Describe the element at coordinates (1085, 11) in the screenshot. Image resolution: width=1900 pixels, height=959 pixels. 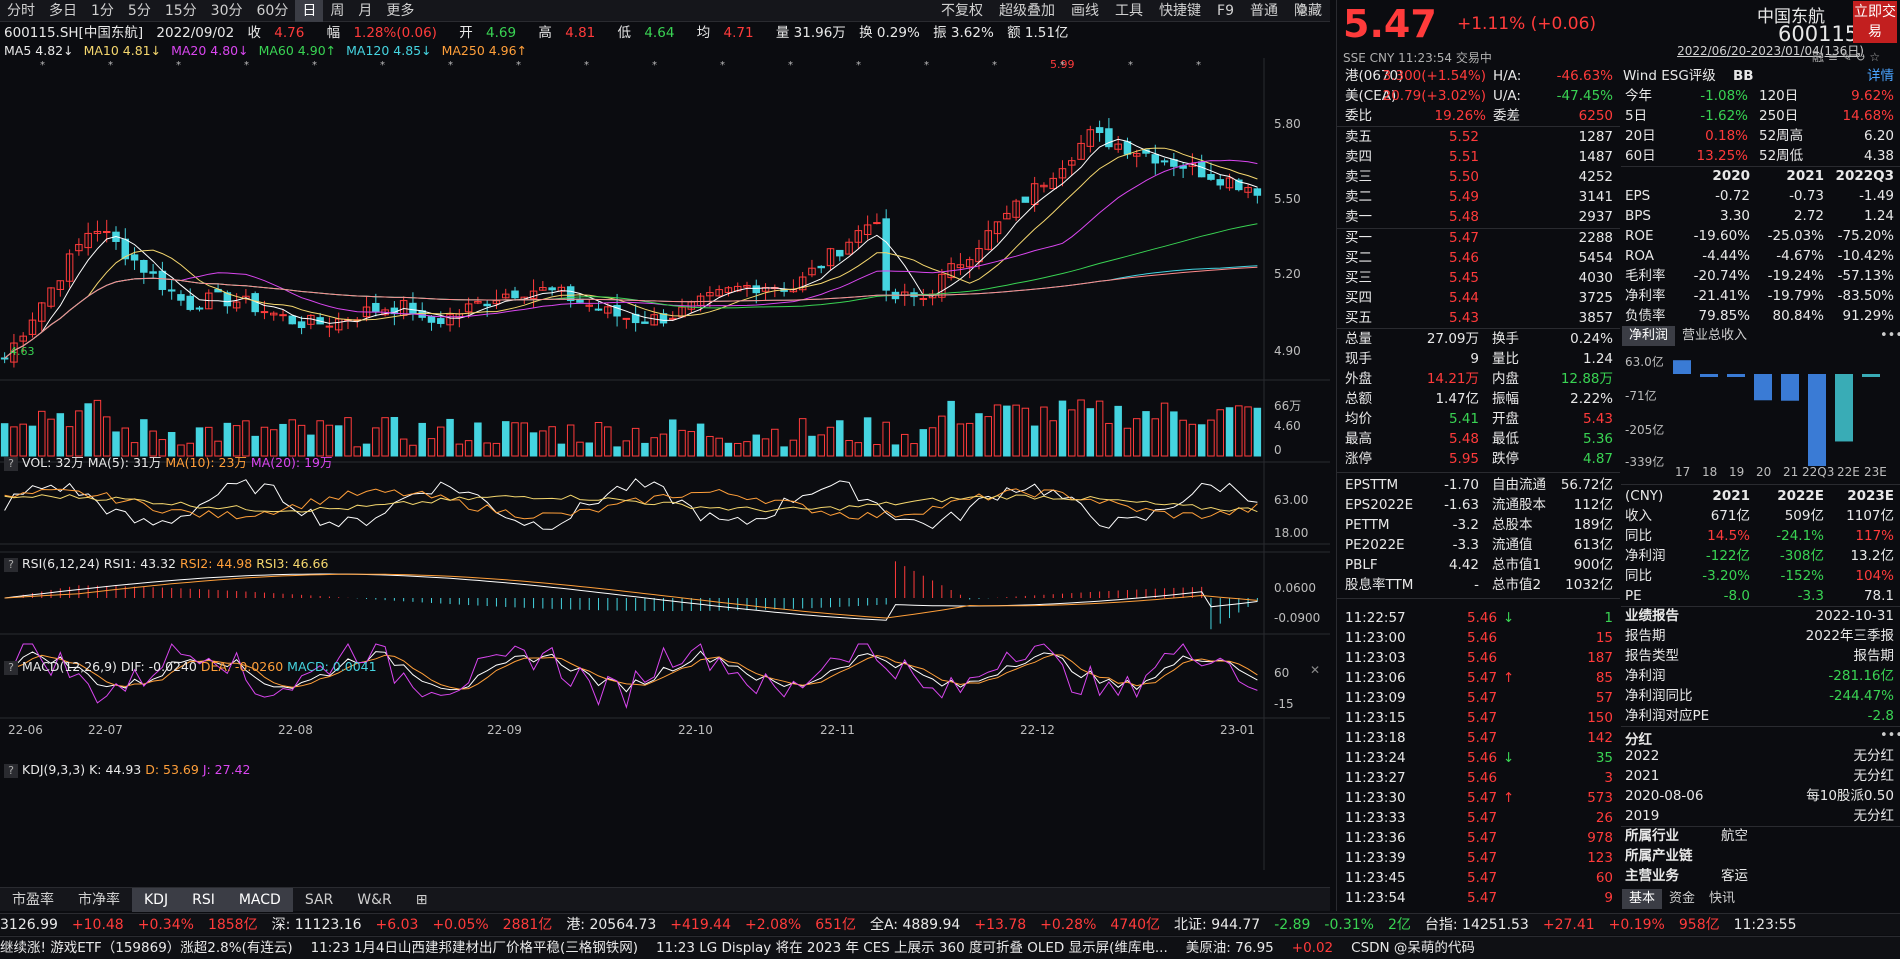
I see `toolbar-item-2: 画线` at that location.